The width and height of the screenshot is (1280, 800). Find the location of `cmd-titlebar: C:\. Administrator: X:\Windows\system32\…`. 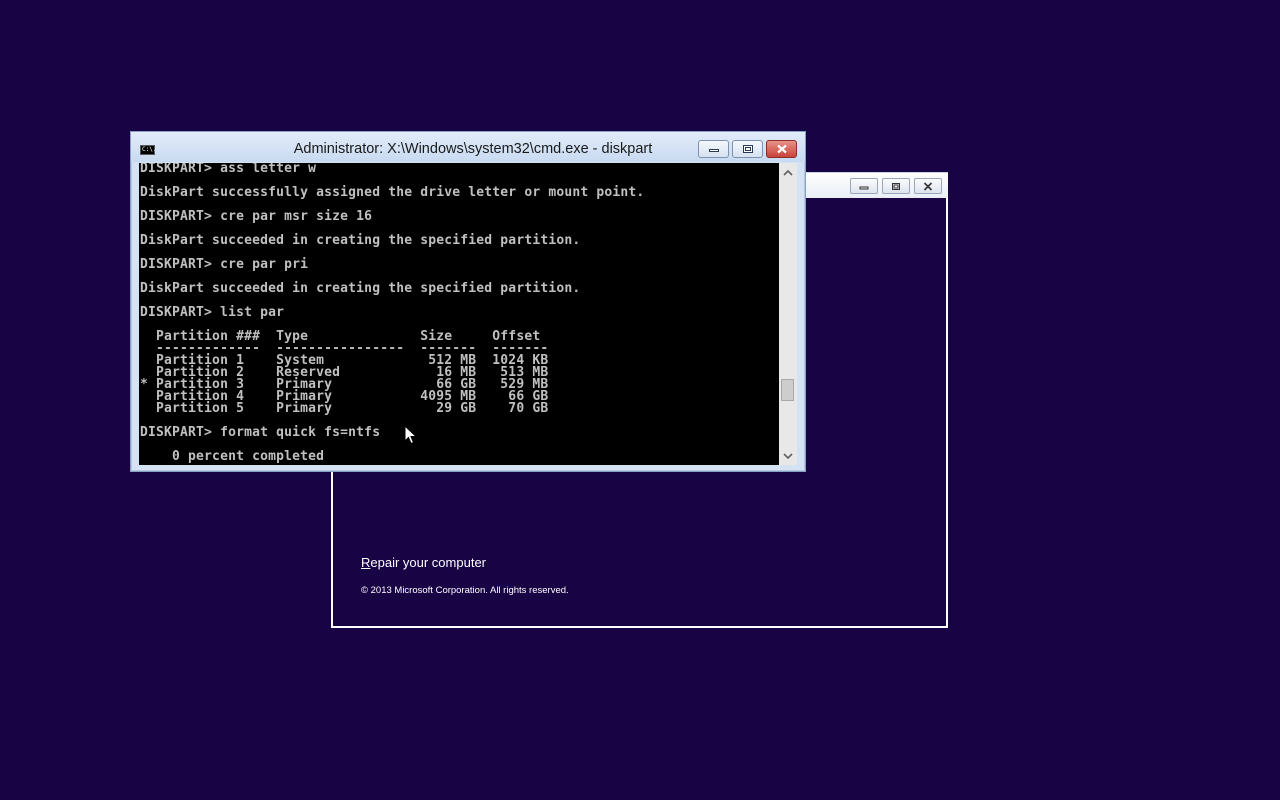

cmd-titlebar: C:\. Administrator: X:\Windows\system32\… is located at coordinates (468, 147).